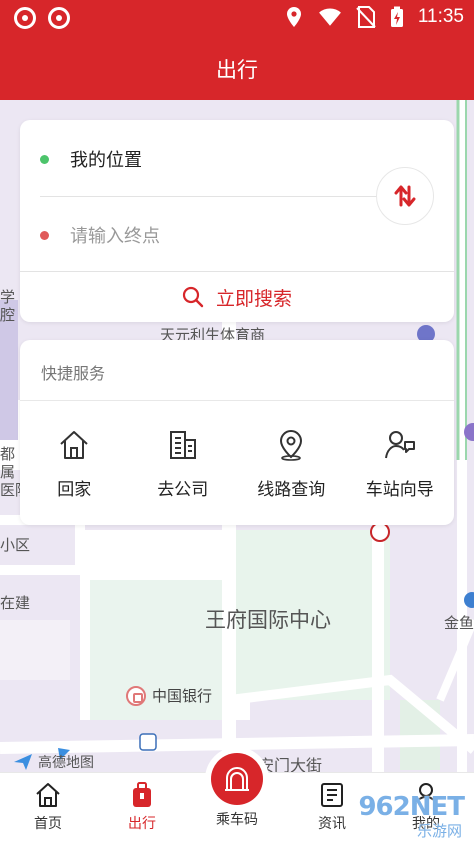 This screenshot has height=844, width=474. I want to click on quick-item-label: 车站向导, so click(399, 490).